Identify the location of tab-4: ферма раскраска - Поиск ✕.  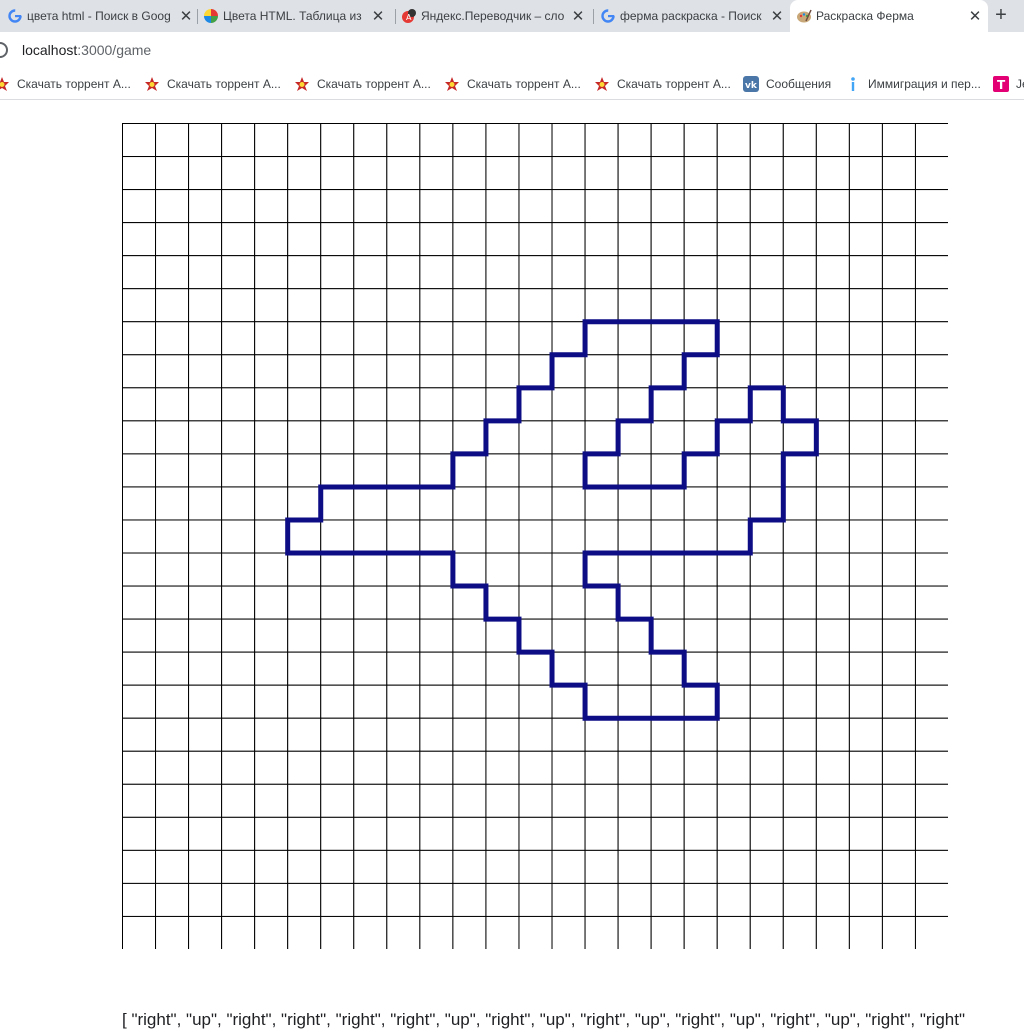
(692, 16).